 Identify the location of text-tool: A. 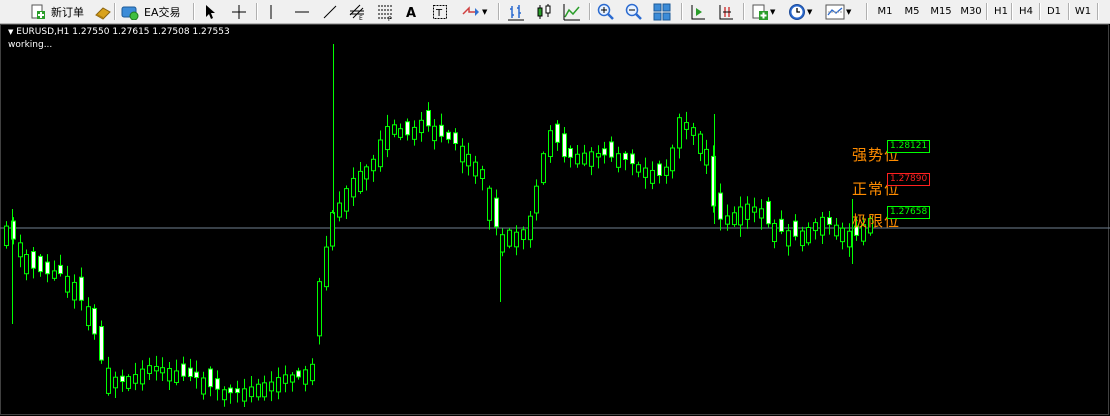
(411, 11).